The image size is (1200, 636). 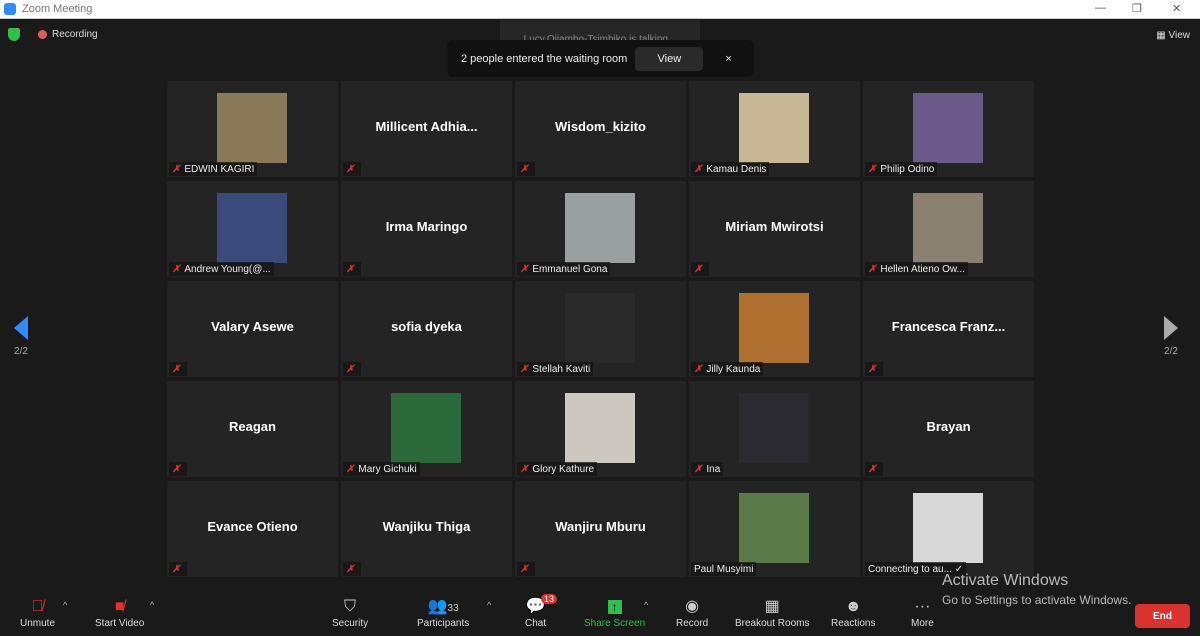 I want to click on participant-name: Miriam Mwirotsi, so click(x=774, y=226).